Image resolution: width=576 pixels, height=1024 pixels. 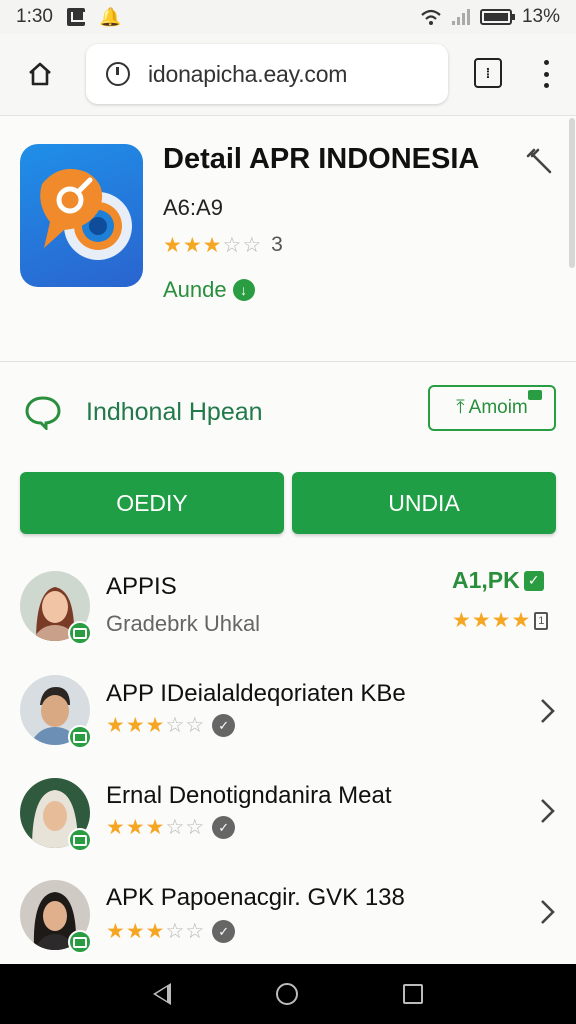 What do you see at coordinates (249, 795) in the screenshot?
I see `item-title: Ernal Denotigndanira Meat` at bounding box center [249, 795].